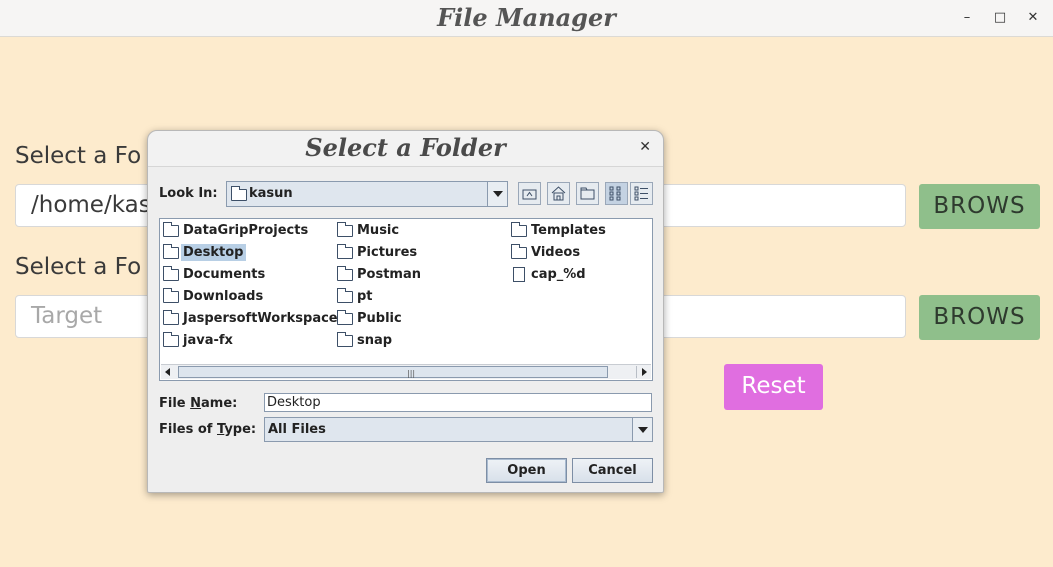  I want to click on source-label: Select a Fo, so click(78, 156).